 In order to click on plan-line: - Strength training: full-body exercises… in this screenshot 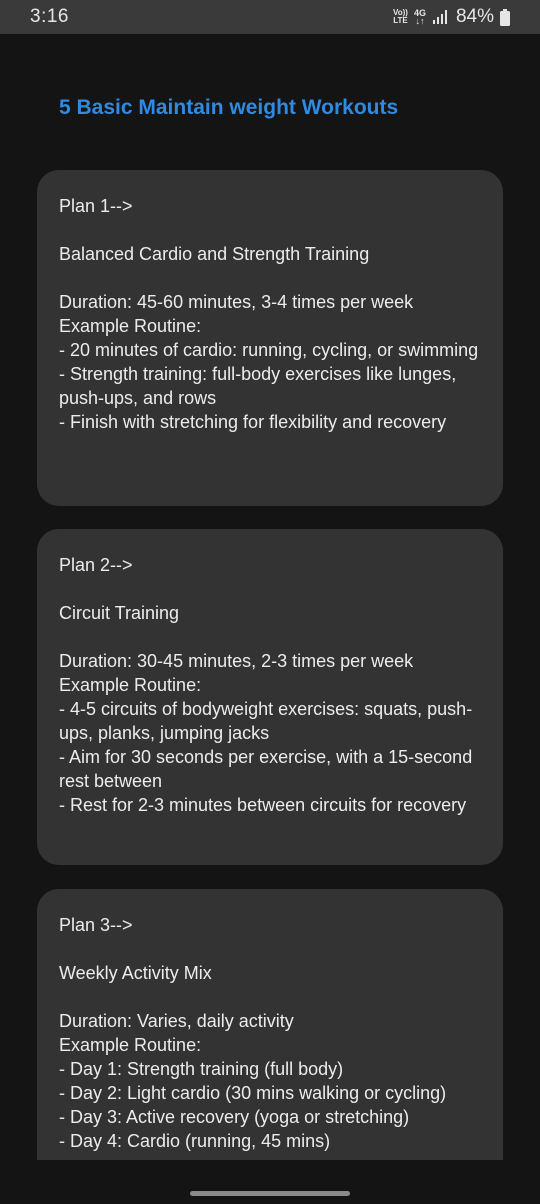, I will do `click(258, 386)`.